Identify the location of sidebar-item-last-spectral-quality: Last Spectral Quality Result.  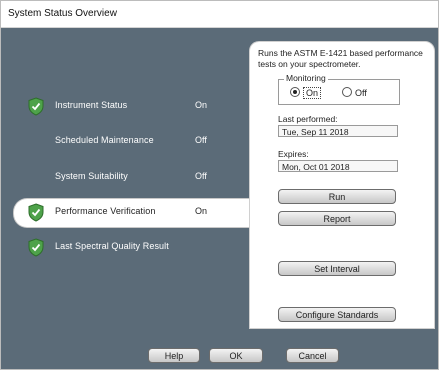
(126, 247).